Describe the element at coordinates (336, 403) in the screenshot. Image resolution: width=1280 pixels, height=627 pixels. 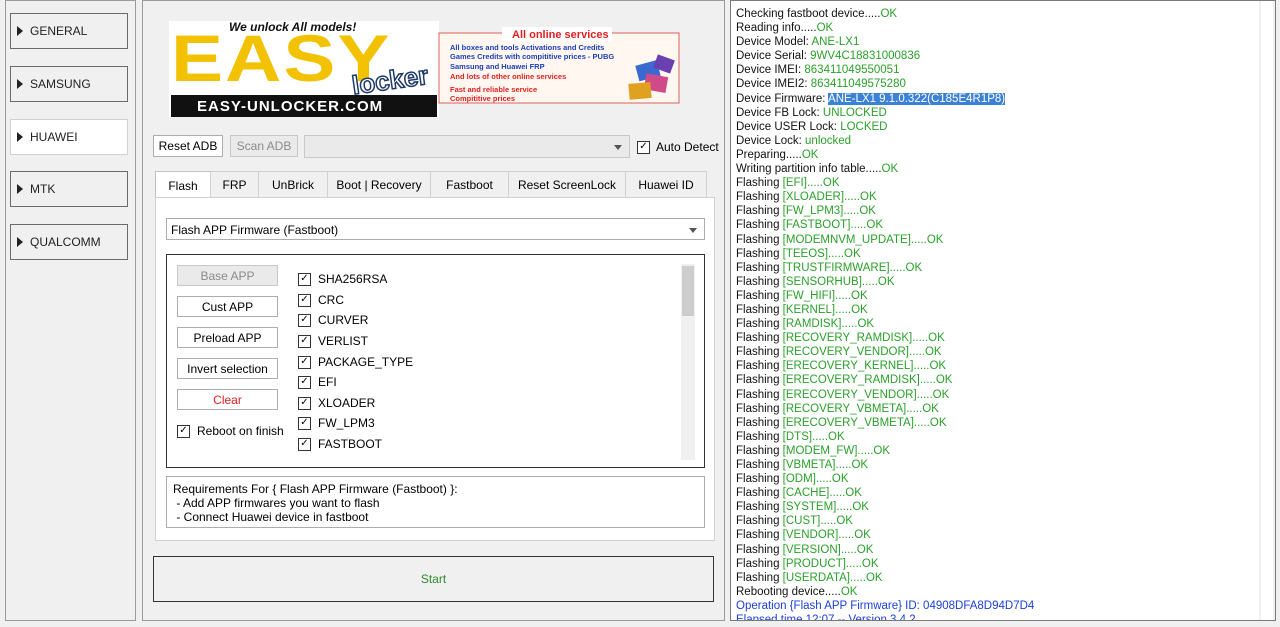
I see `partition-item: ✓ XLOADER` at that location.